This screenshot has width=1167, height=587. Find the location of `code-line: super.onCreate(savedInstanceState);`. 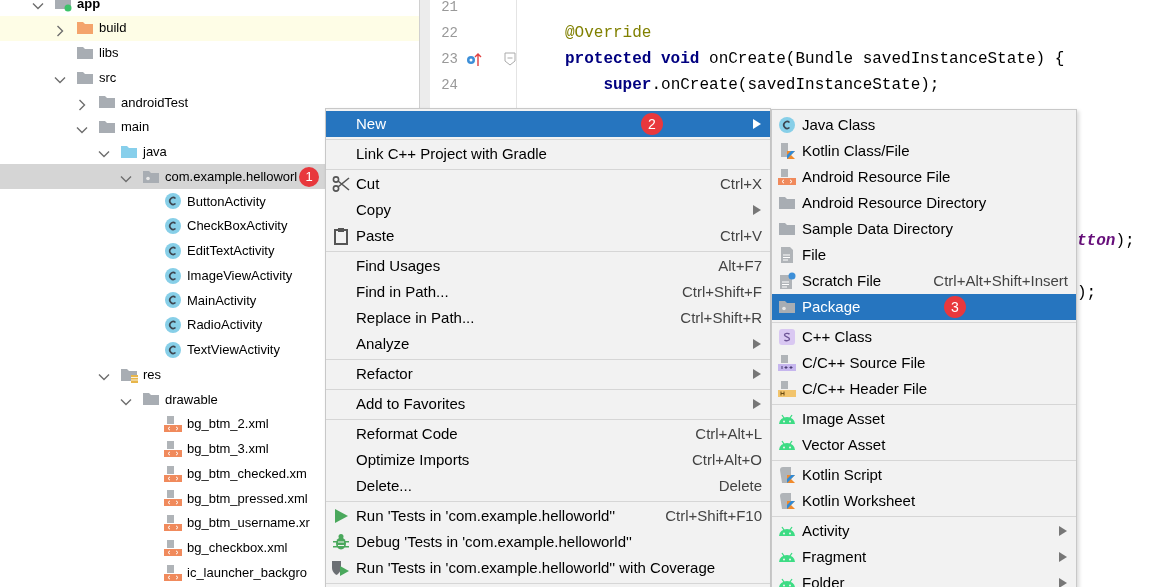

code-line: super.onCreate(savedInstanceState); is located at coordinates (771, 85).